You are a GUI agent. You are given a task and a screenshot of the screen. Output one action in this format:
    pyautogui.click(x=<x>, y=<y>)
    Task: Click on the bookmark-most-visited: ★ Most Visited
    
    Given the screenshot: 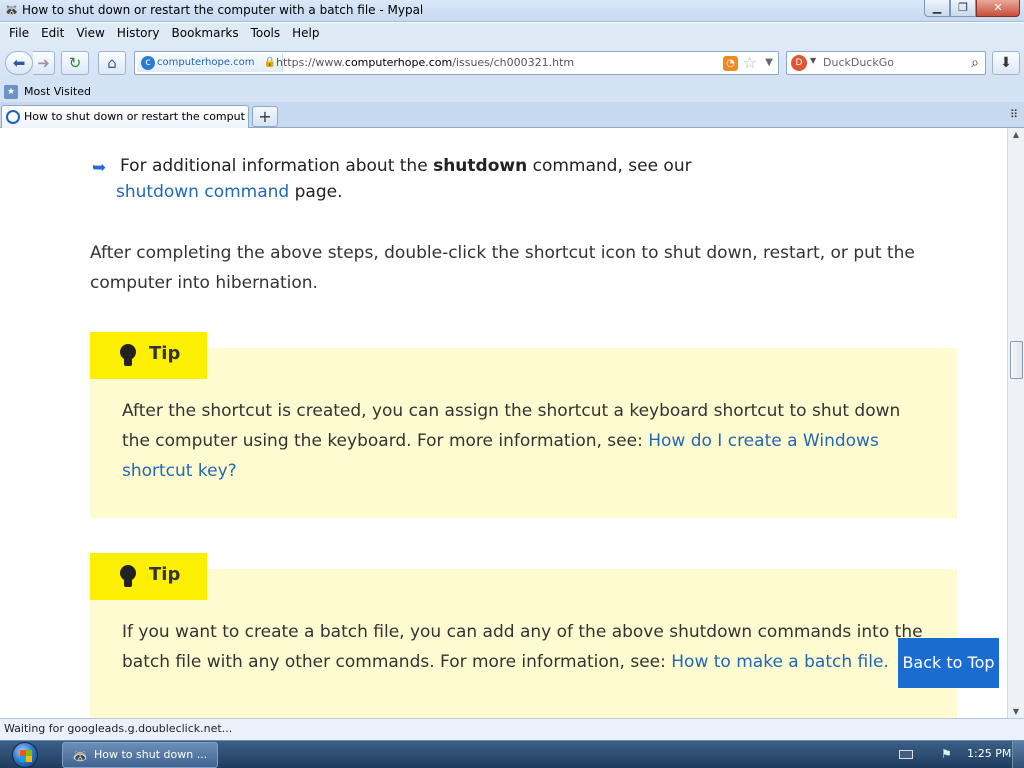 What is the action you would take?
    pyautogui.click(x=47, y=92)
    